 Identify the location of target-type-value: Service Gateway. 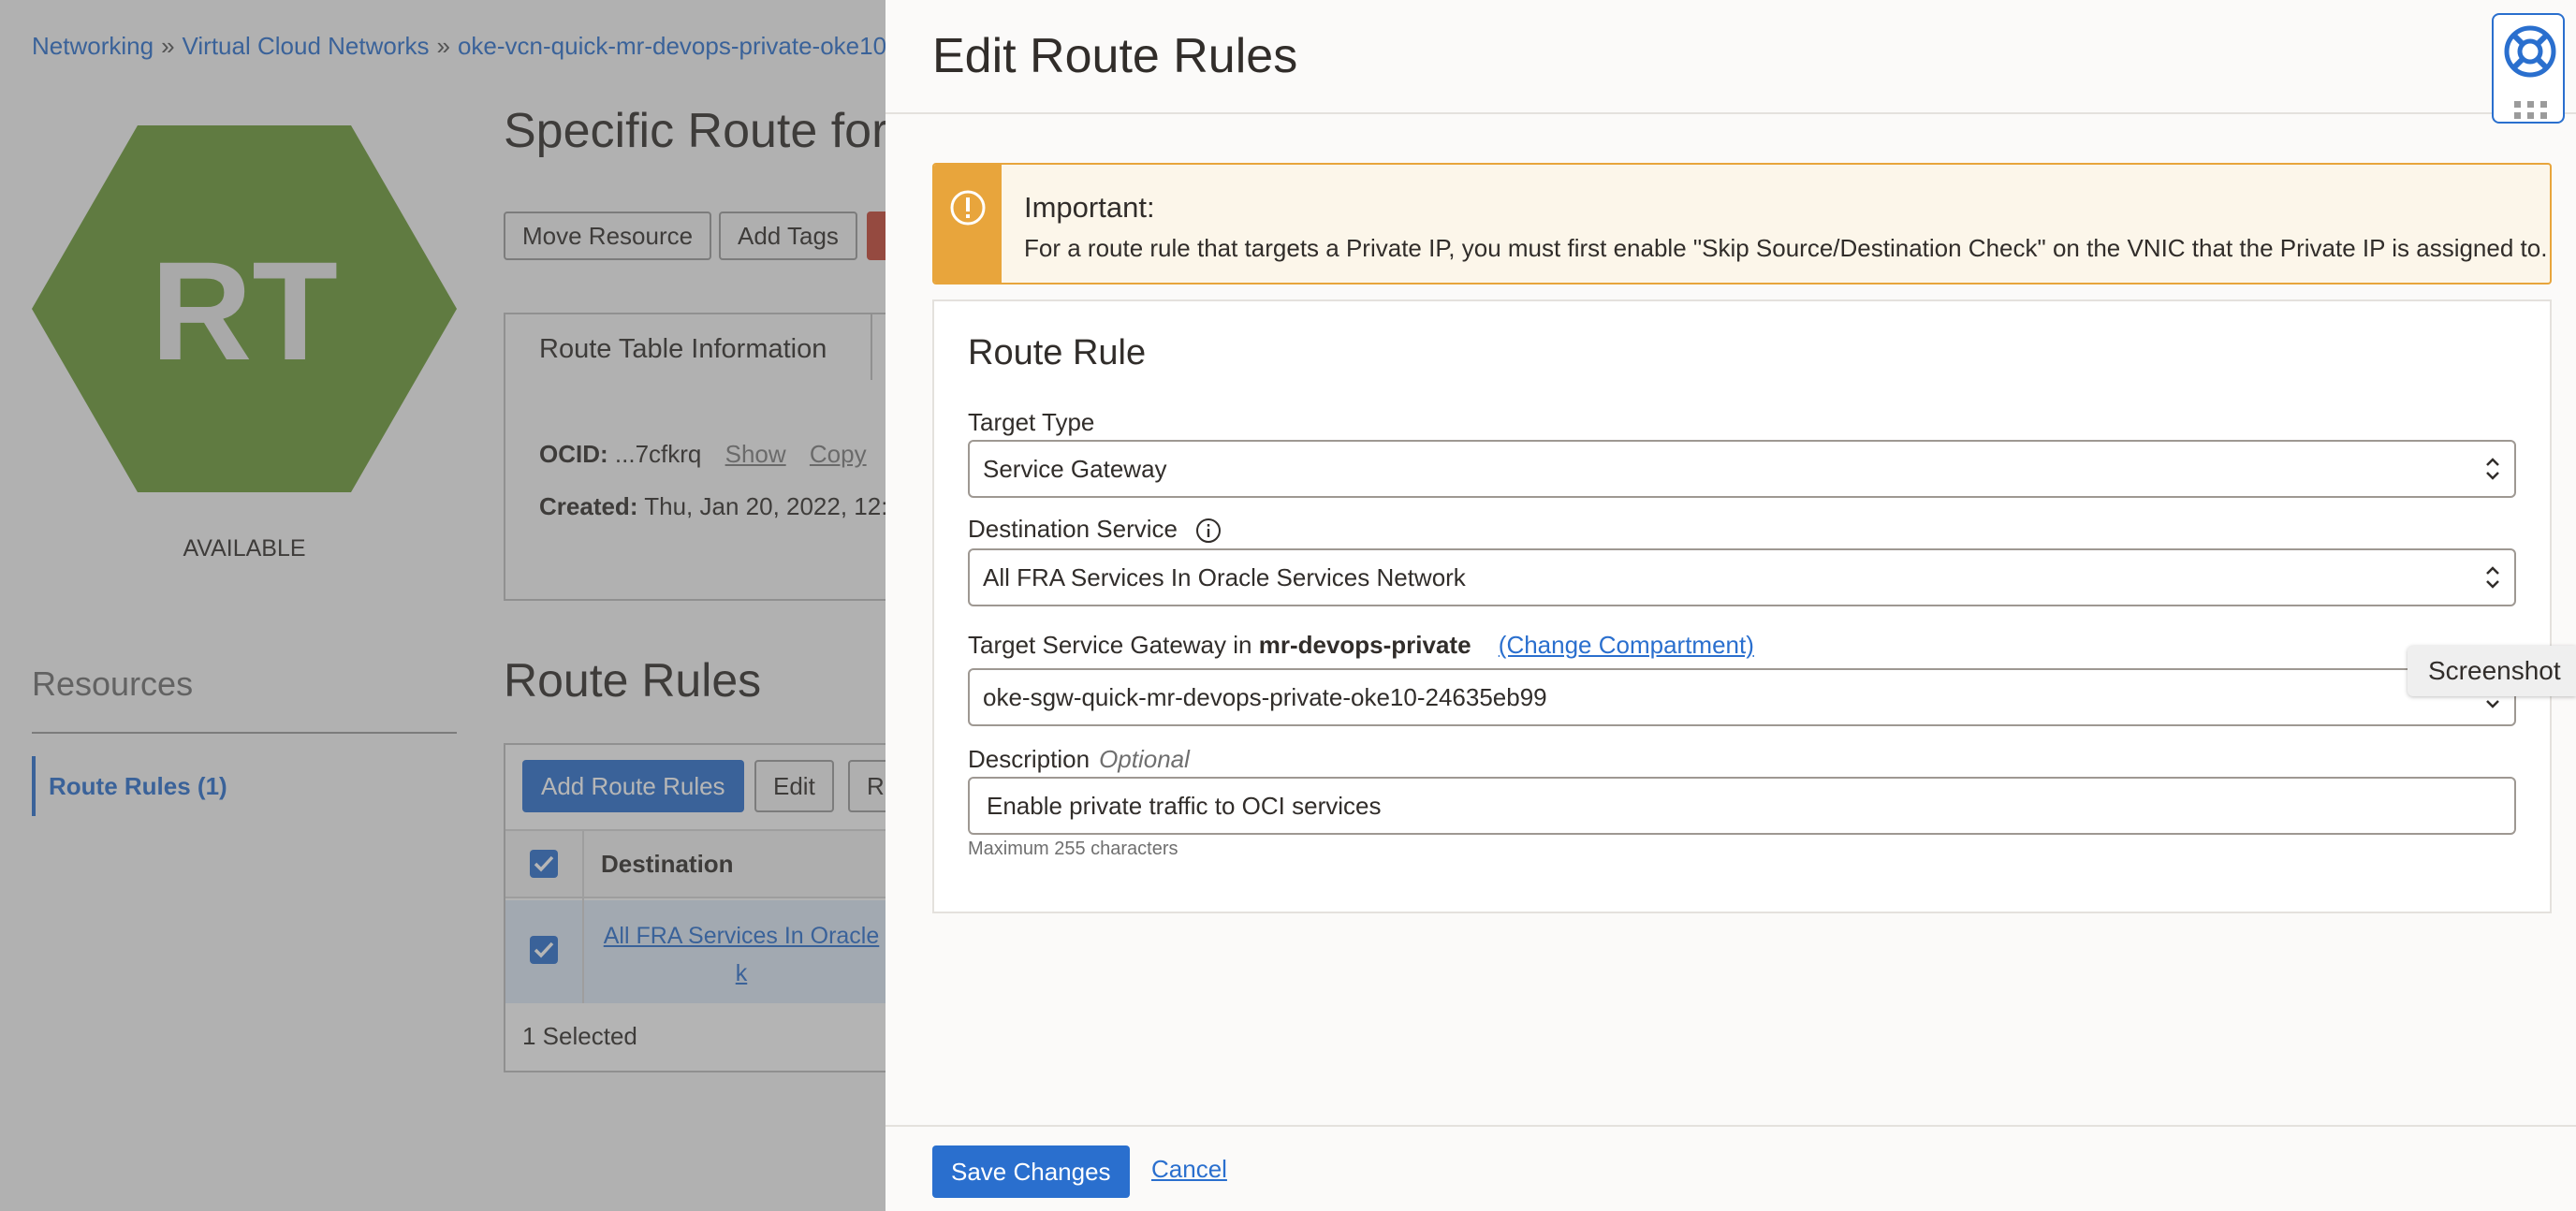
(1075, 469).